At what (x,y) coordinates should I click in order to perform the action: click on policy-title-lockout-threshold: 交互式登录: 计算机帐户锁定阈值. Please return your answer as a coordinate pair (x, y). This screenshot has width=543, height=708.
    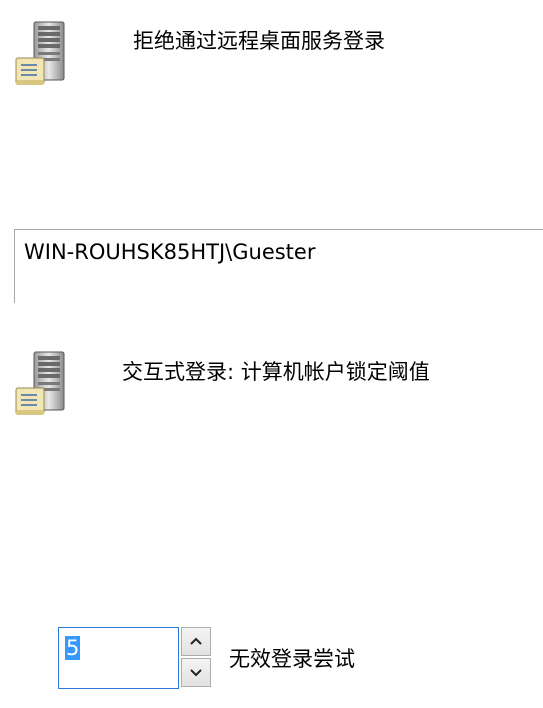
    Looking at the image, I should click on (276, 372).